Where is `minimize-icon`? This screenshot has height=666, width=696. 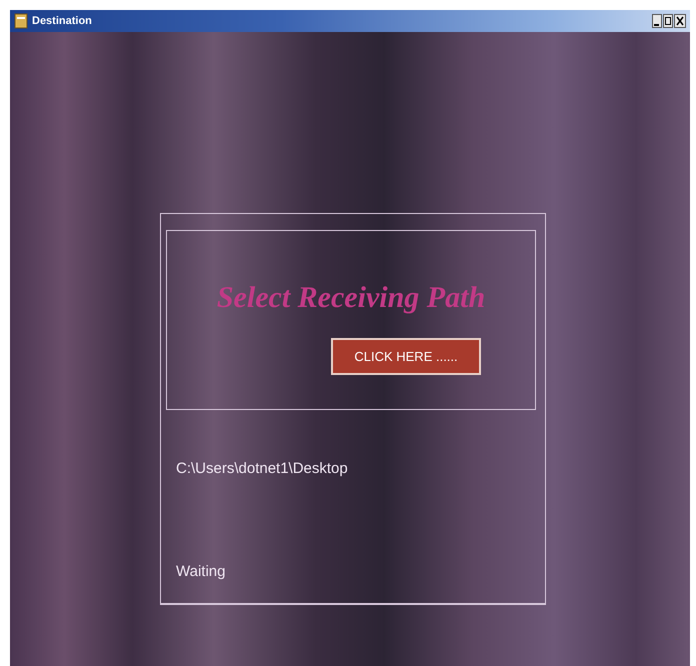 minimize-icon is located at coordinates (657, 21).